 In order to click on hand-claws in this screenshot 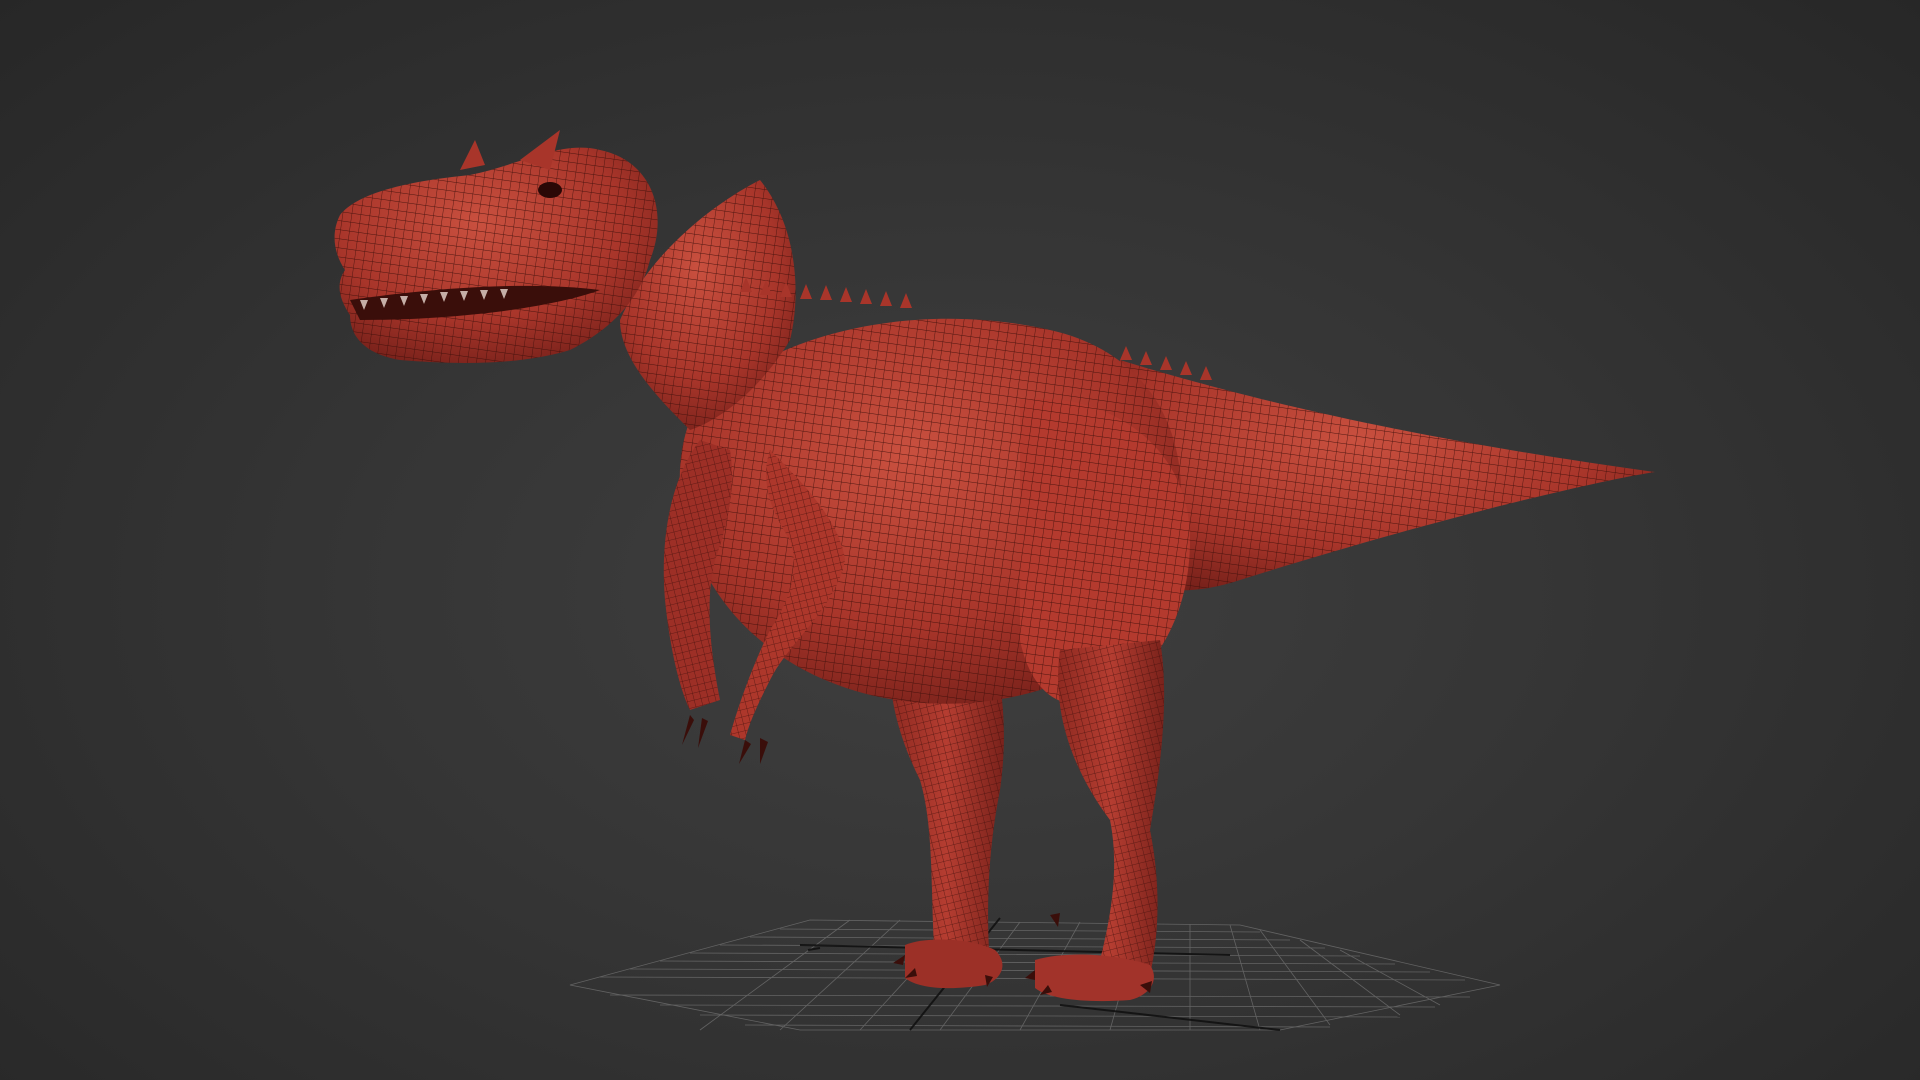, I will do `click(725, 739)`.